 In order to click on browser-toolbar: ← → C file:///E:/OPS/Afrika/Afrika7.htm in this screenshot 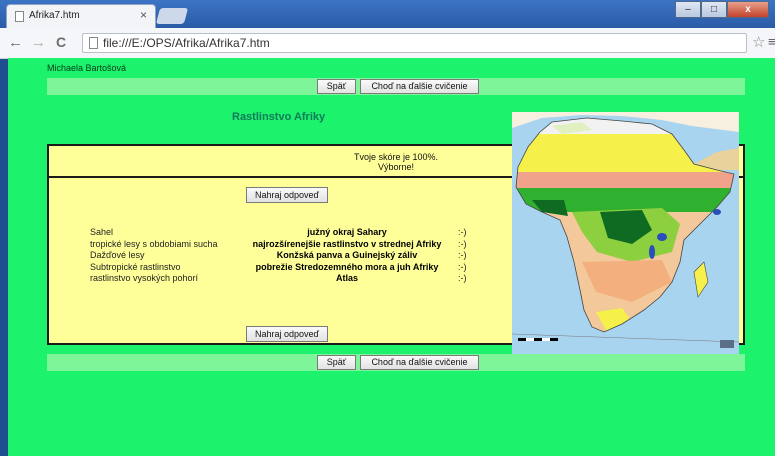, I will do `click(387, 43)`.